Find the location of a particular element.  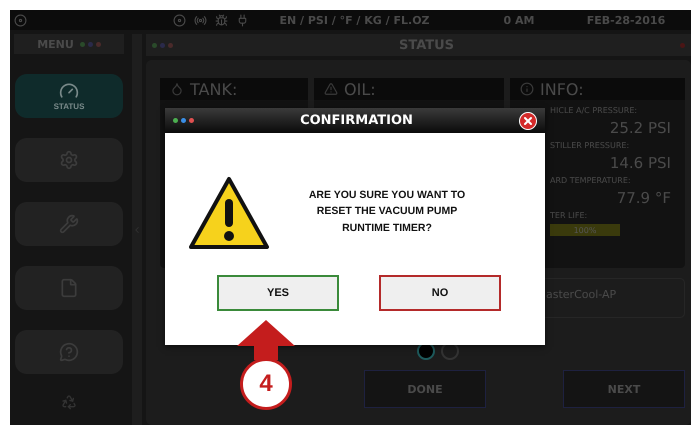

close-button is located at coordinates (528, 121).